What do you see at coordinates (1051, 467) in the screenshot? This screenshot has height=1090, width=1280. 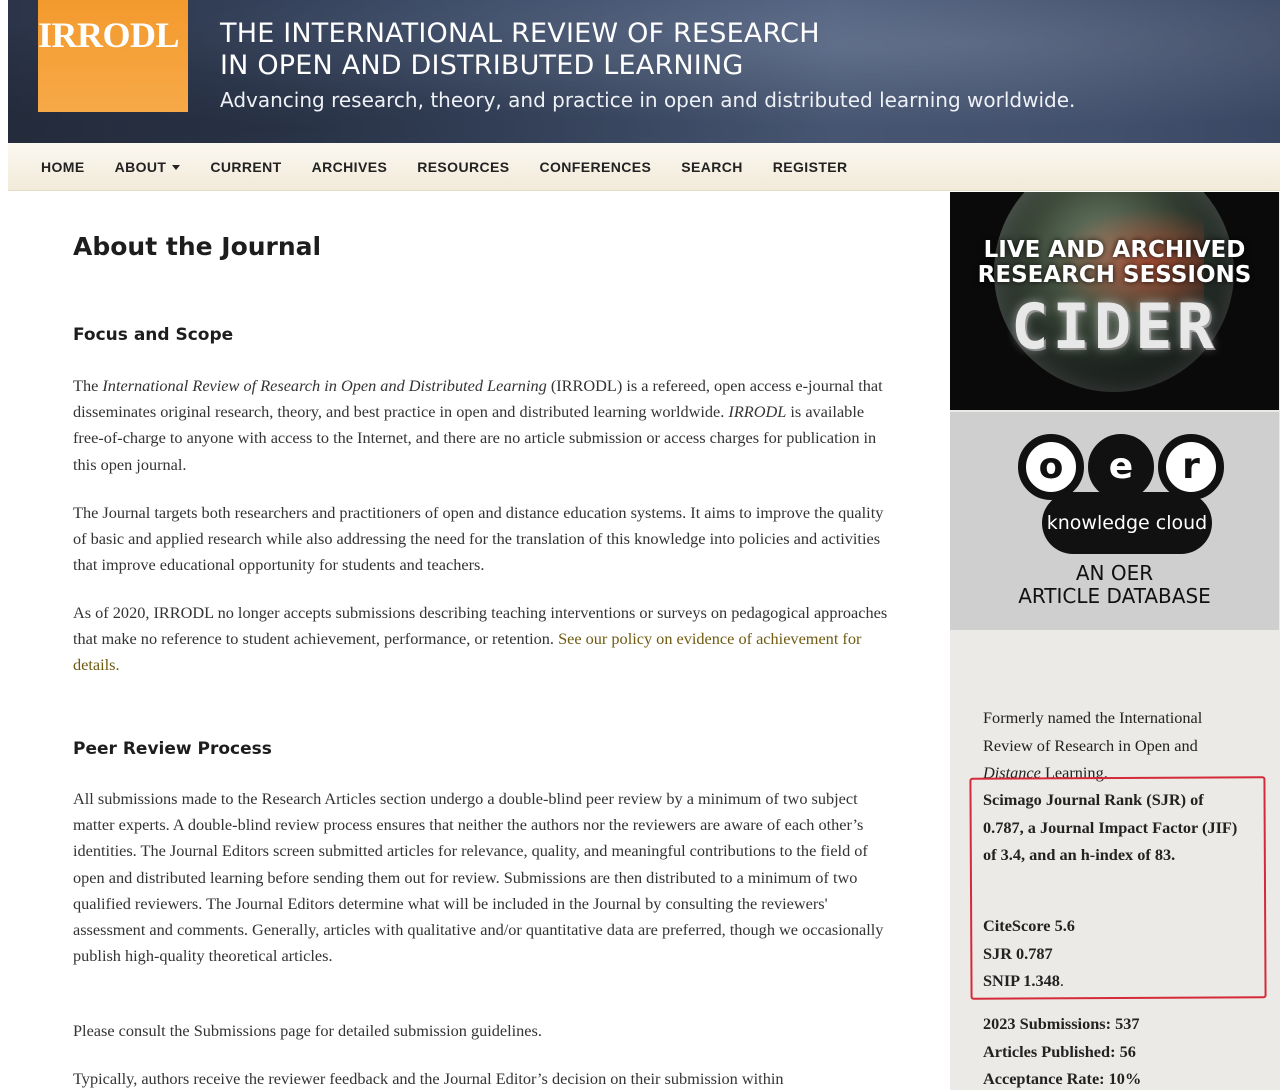 I see `oer-letter-o: o` at bounding box center [1051, 467].